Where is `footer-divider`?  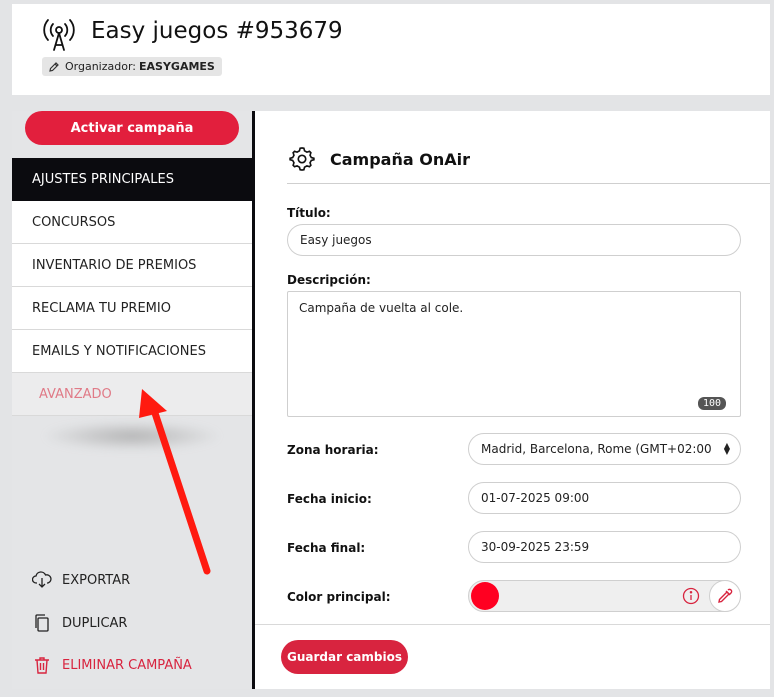 footer-divider is located at coordinates (512, 624).